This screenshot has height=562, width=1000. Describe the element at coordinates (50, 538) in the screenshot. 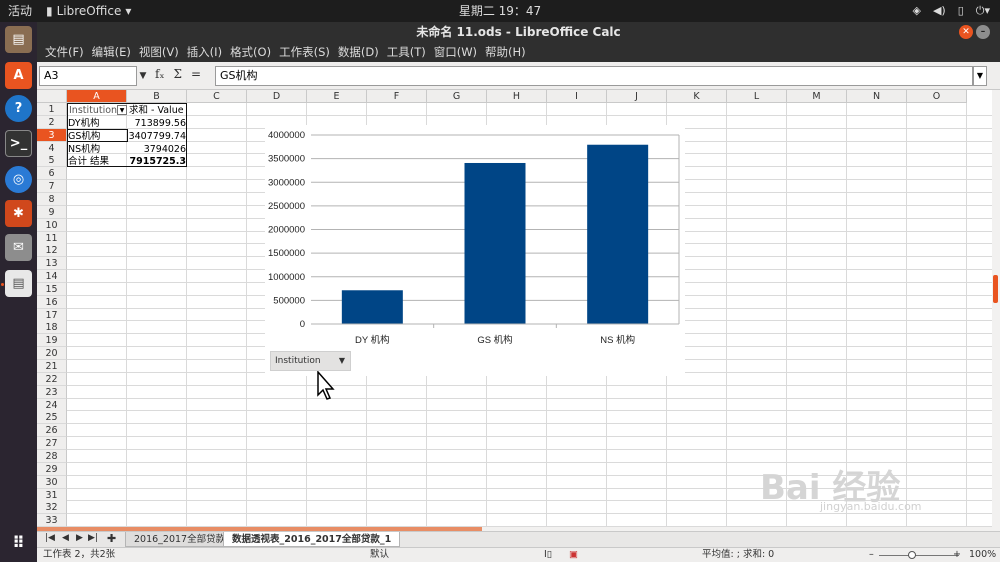

I see `first-sheet-icon: |◀` at that location.